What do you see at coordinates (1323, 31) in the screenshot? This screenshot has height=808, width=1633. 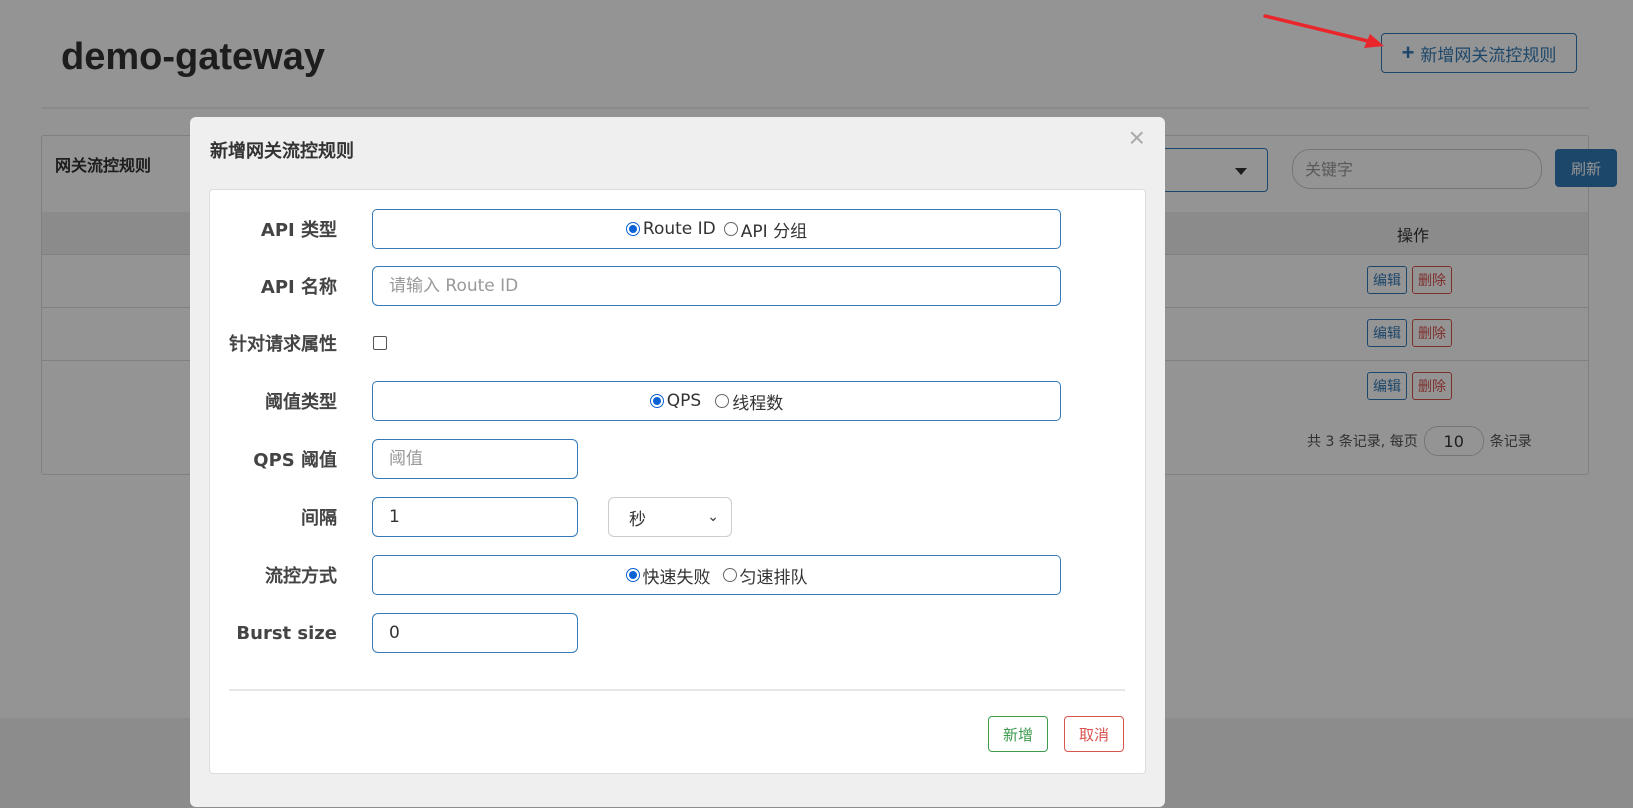 I see `annotation-arrow-icon` at bounding box center [1323, 31].